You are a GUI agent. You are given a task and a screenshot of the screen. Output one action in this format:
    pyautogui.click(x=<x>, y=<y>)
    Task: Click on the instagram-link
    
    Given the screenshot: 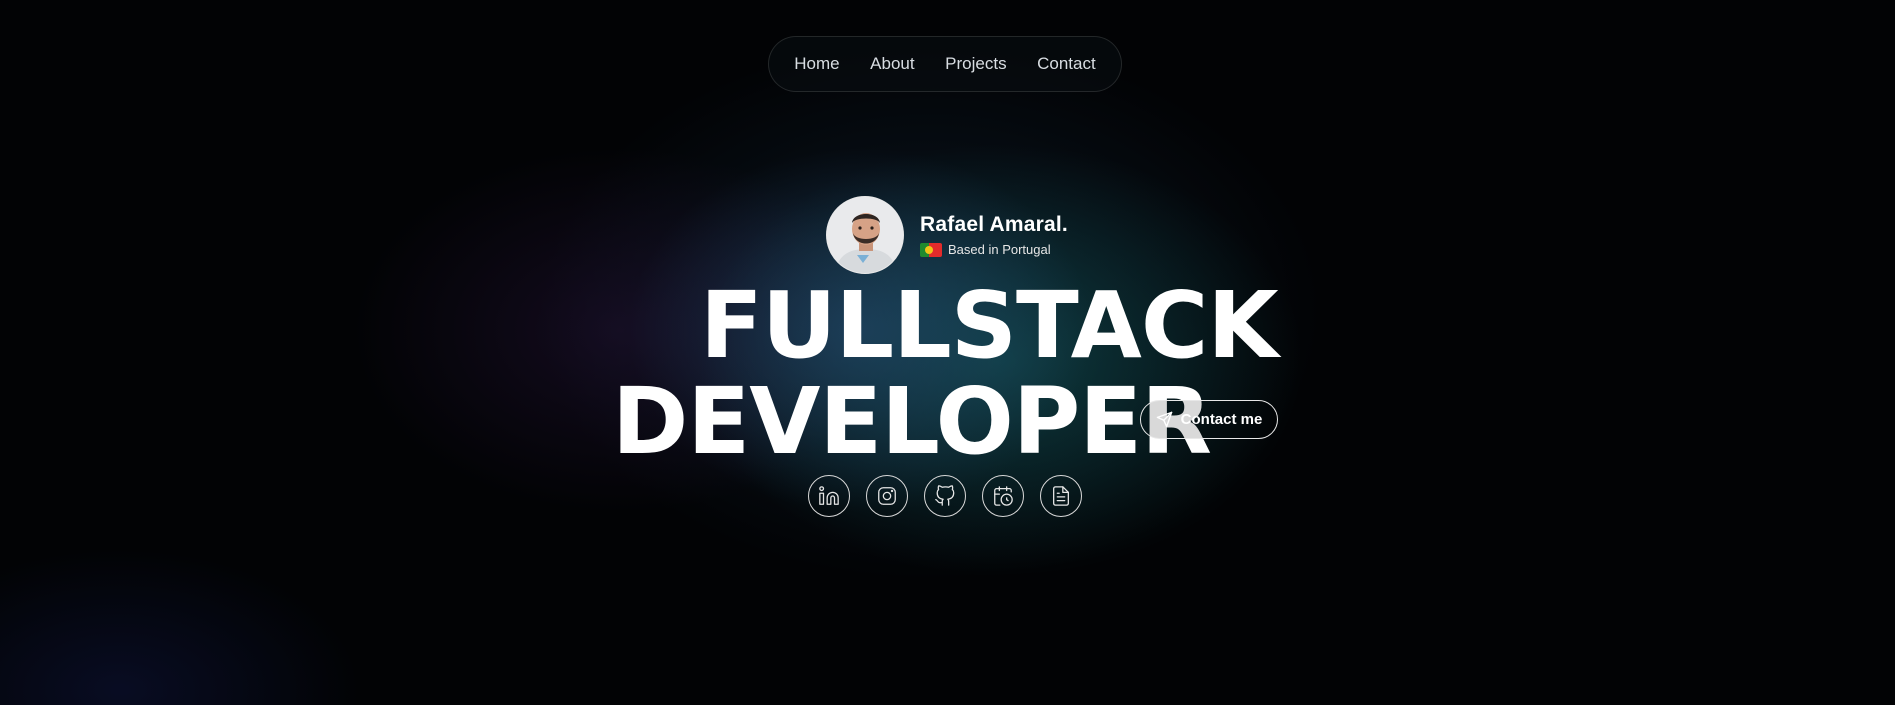 What is the action you would take?
    pyautogui.click(x=887, y=496)
    